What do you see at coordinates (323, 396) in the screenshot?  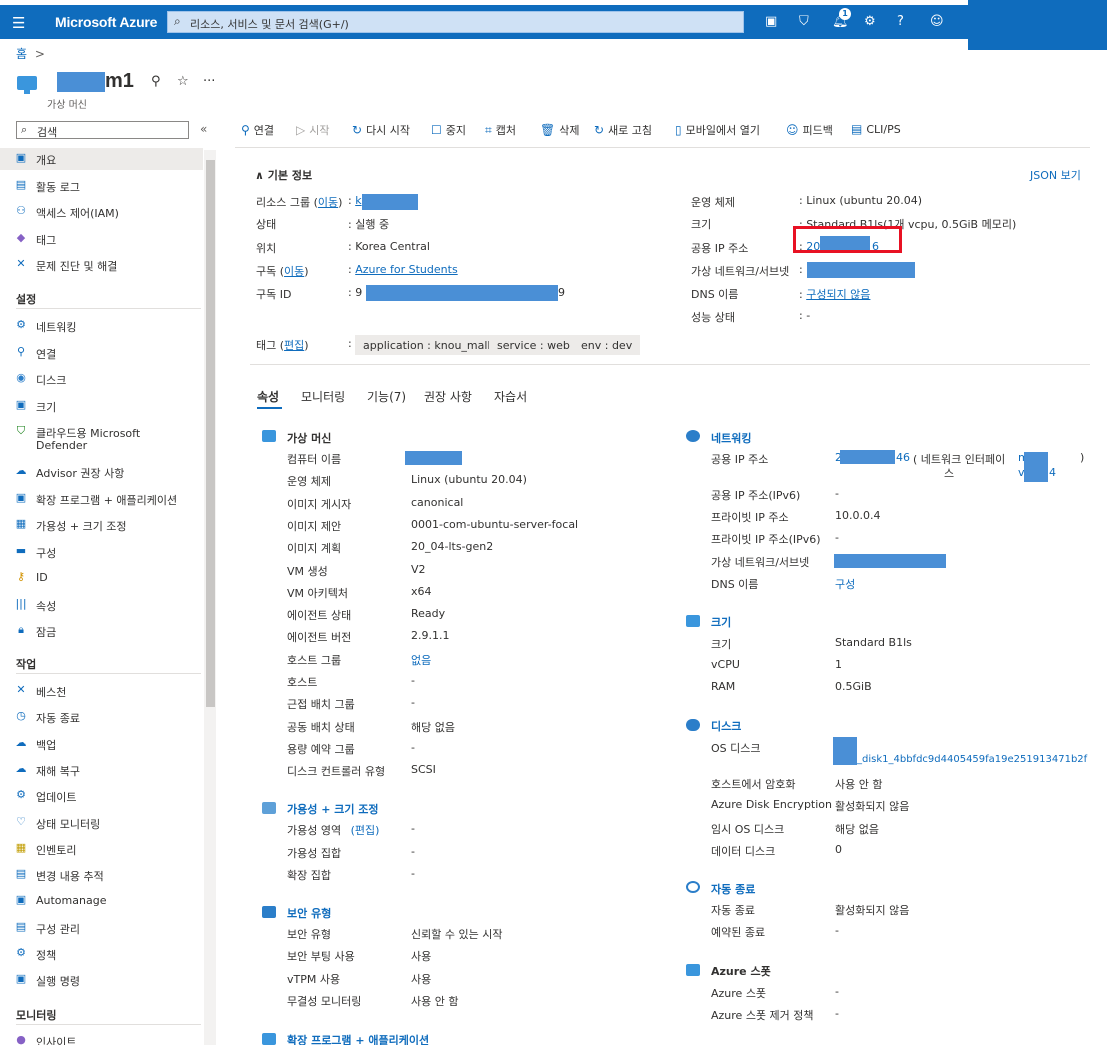 I see `tab-monitoring: 모니터링` at bounding box center [323, 396].